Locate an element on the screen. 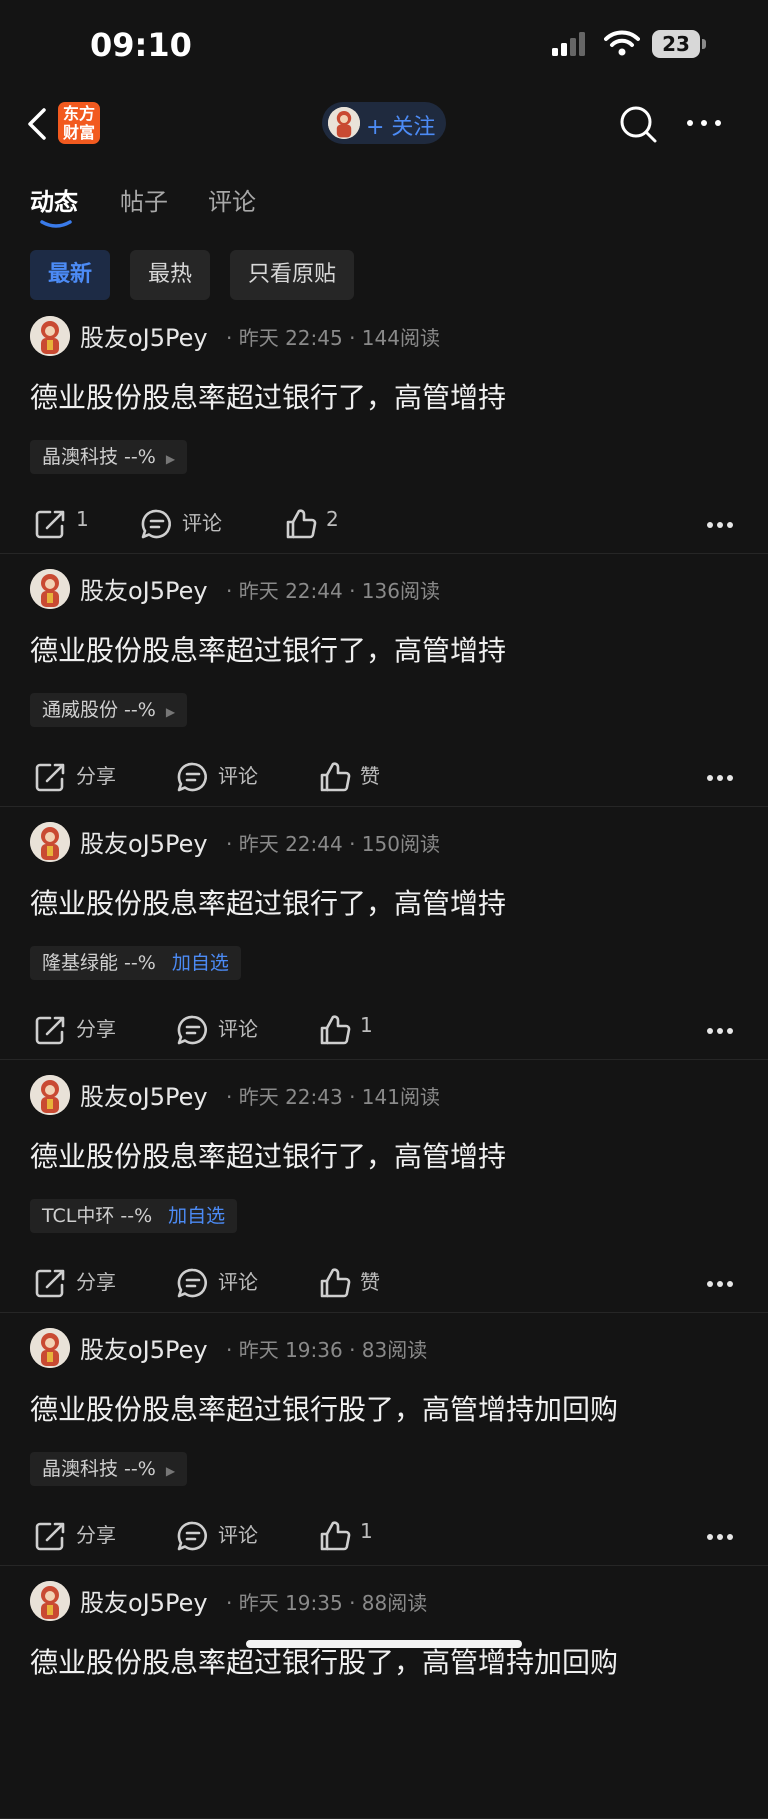 The image size is (768, 1819). follow-button: + 关注 is located at coordinates (384, 123).